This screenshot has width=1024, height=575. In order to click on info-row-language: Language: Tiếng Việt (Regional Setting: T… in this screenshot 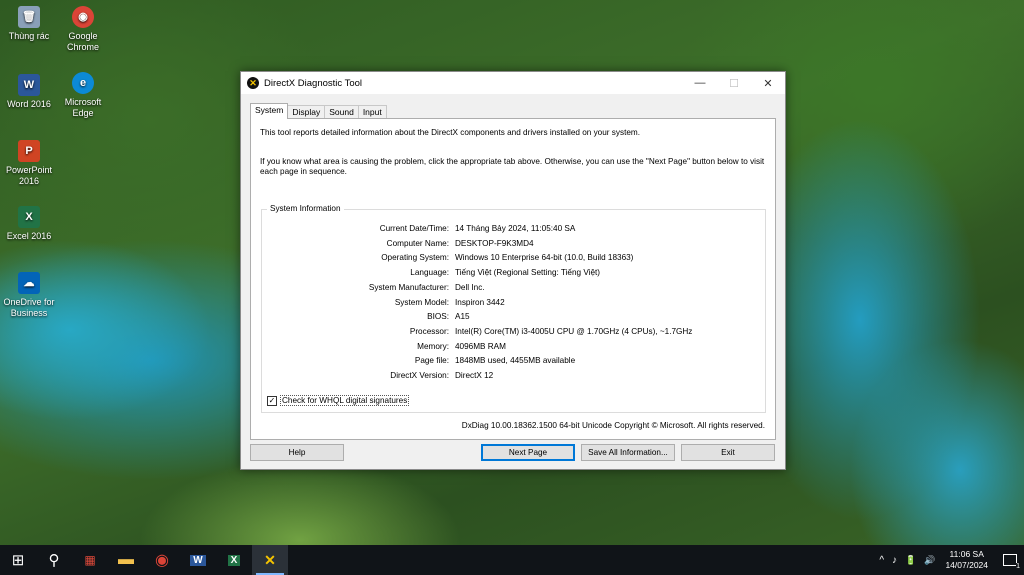, I will do `click(513, 272)`.